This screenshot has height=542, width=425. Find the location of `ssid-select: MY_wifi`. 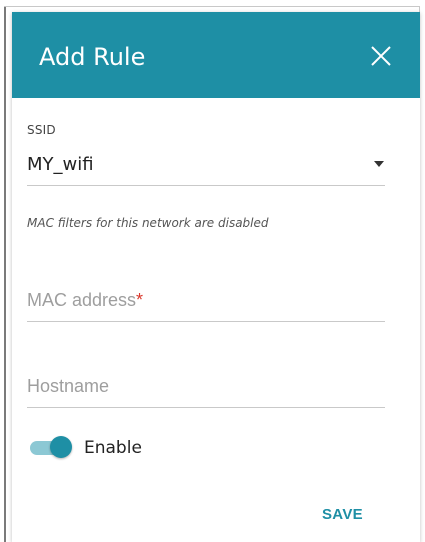

ssid-select: MY_wifi is located at coordinates (206, 167).